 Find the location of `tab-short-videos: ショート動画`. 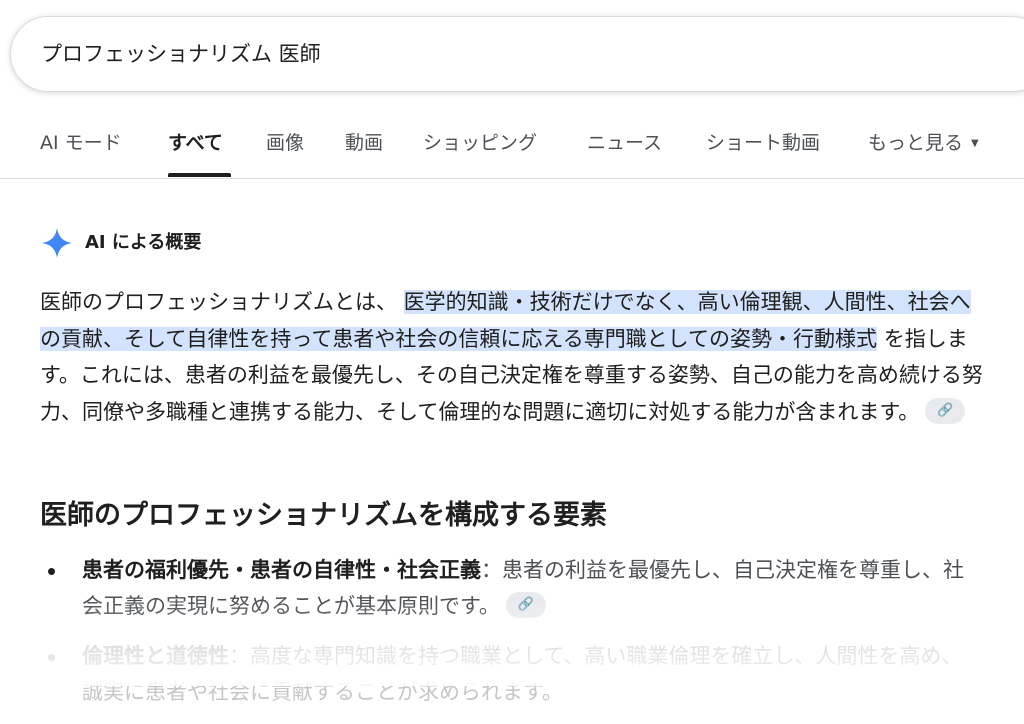

tab-short-videos: ショート動画 is located at coordinates (763, 143).